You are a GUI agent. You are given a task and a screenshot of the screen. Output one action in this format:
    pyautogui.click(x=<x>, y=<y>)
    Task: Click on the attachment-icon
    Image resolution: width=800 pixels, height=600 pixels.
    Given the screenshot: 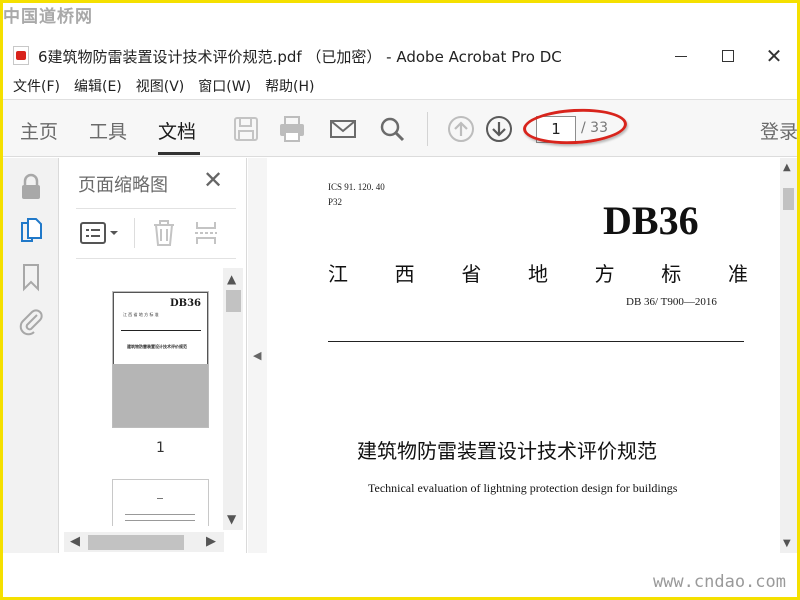 What is the action you would take?
    pyautogui.click(x=31, y=321)
    